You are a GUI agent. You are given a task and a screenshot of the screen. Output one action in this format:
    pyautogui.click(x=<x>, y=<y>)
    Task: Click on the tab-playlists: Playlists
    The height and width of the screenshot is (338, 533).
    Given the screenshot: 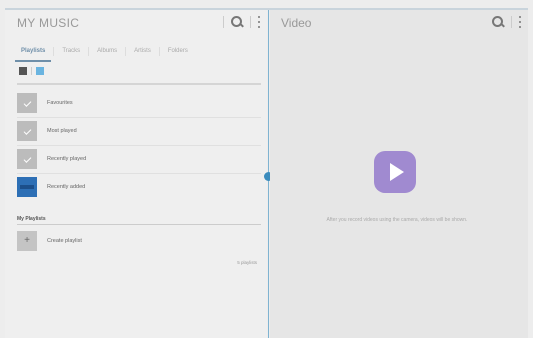 What is the action you would take?
    pyautogui.click(x=33, y=51)
    